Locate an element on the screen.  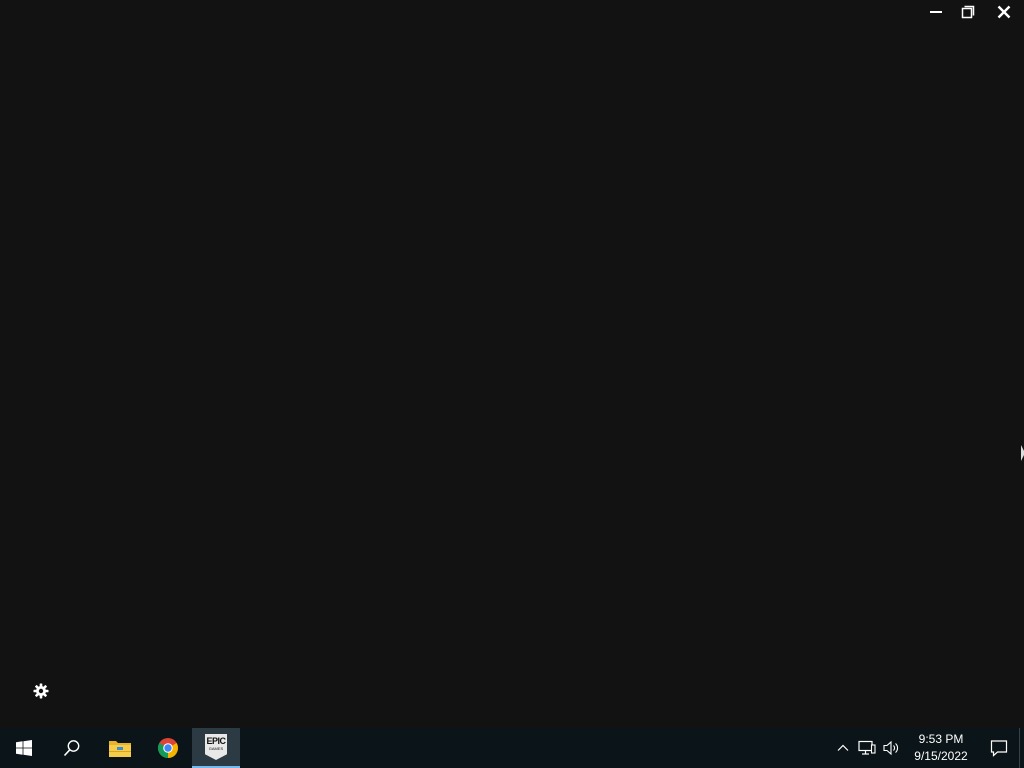
epic-games-launcher-button: EPIC GAMES is located at coordinates (216, 748).